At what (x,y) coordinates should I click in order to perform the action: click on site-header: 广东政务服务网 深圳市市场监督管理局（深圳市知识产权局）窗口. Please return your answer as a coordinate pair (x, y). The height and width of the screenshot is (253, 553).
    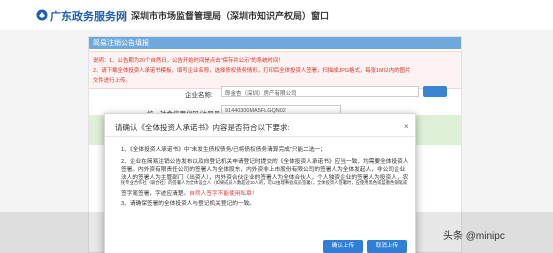
    Looking at the image, I should click on (276, 15).